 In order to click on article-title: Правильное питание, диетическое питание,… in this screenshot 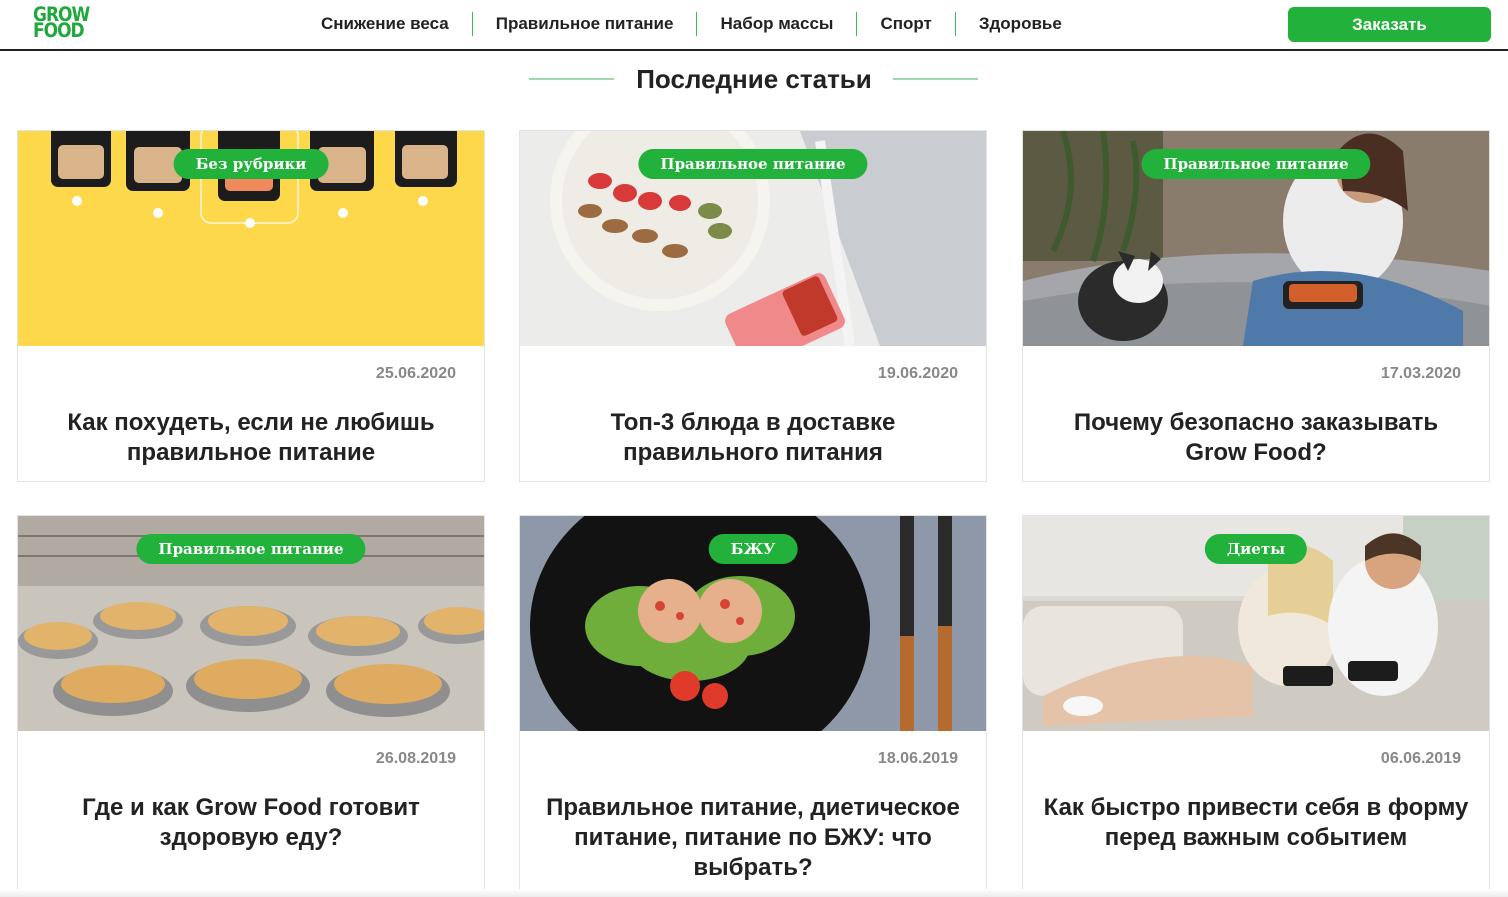, I will do `click(753, 838)`.